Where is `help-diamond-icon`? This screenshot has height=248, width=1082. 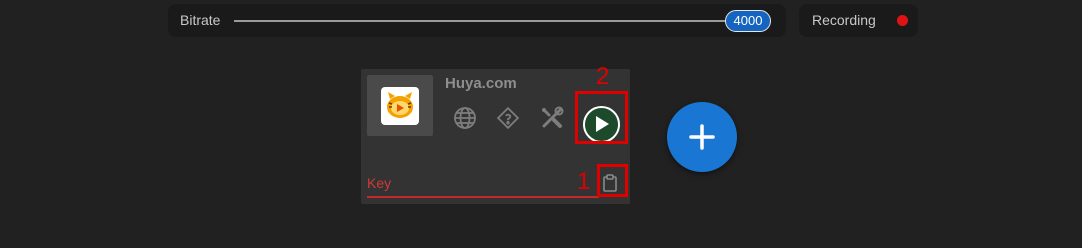 help-diamond-icon is located at coordinates (508, 118).